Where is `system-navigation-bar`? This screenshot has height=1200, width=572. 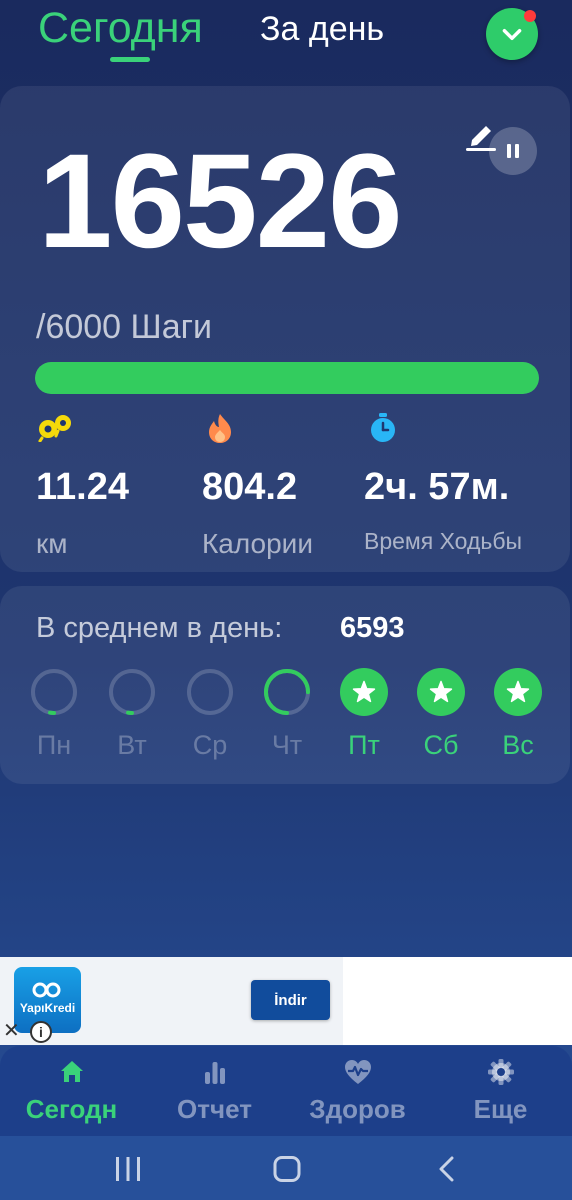
system-navigation-bar is located at coordinates (286, 1168).